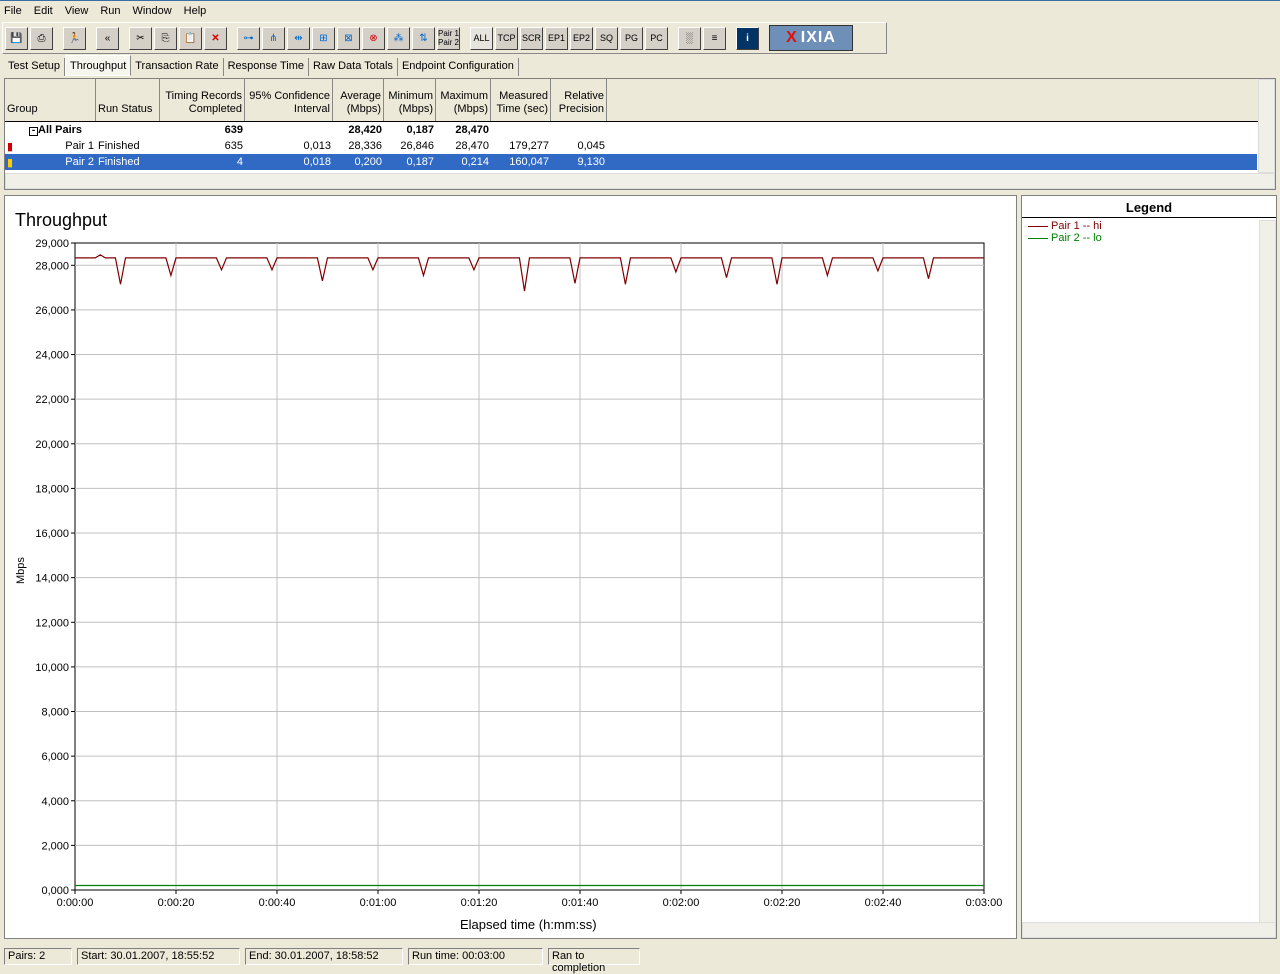 Image resolution: width=1280 pixels, height=974 pixels. What do you see at coordinates (152, 11) in the screenshot?
I see `menu-window: Window` at bounding box center [152, 11].